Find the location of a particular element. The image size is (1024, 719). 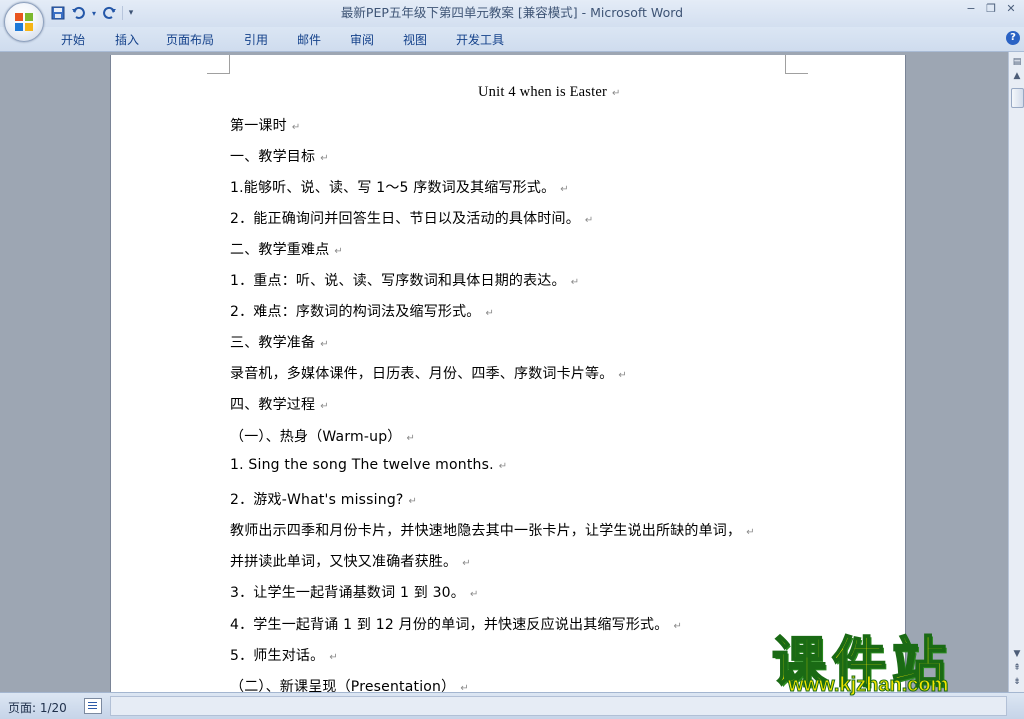

vertical-scrollbar: ▤ ▲ ▼ ⇞ ⇟ is located at coordinates (1016, 372).